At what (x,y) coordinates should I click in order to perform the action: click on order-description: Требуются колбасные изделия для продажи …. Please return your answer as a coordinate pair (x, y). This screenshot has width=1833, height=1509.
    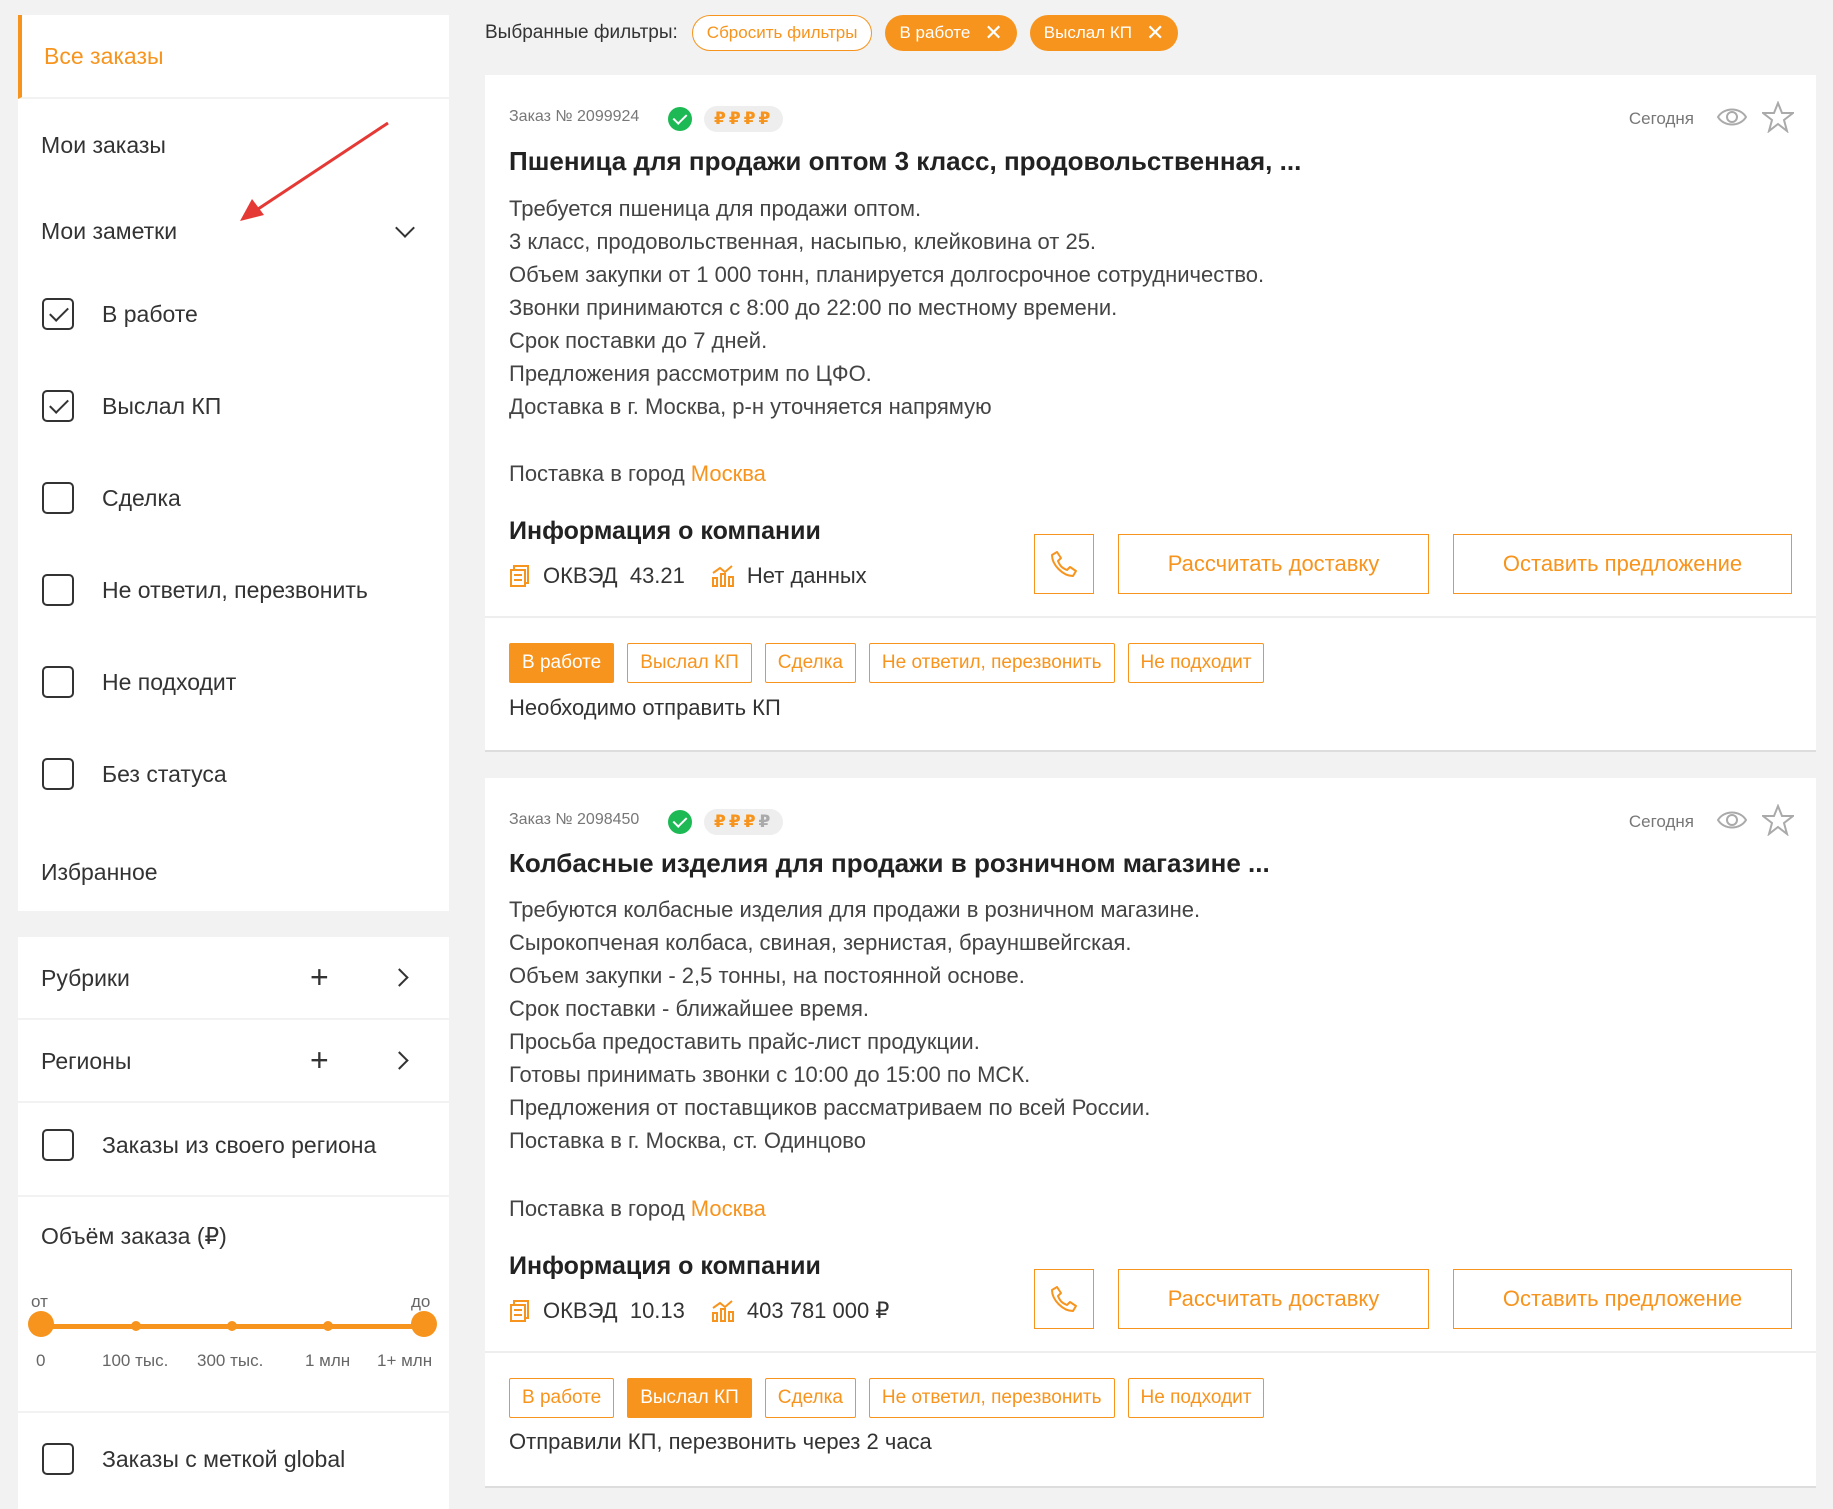
    Looking at the image, I should click on (855, 1025).